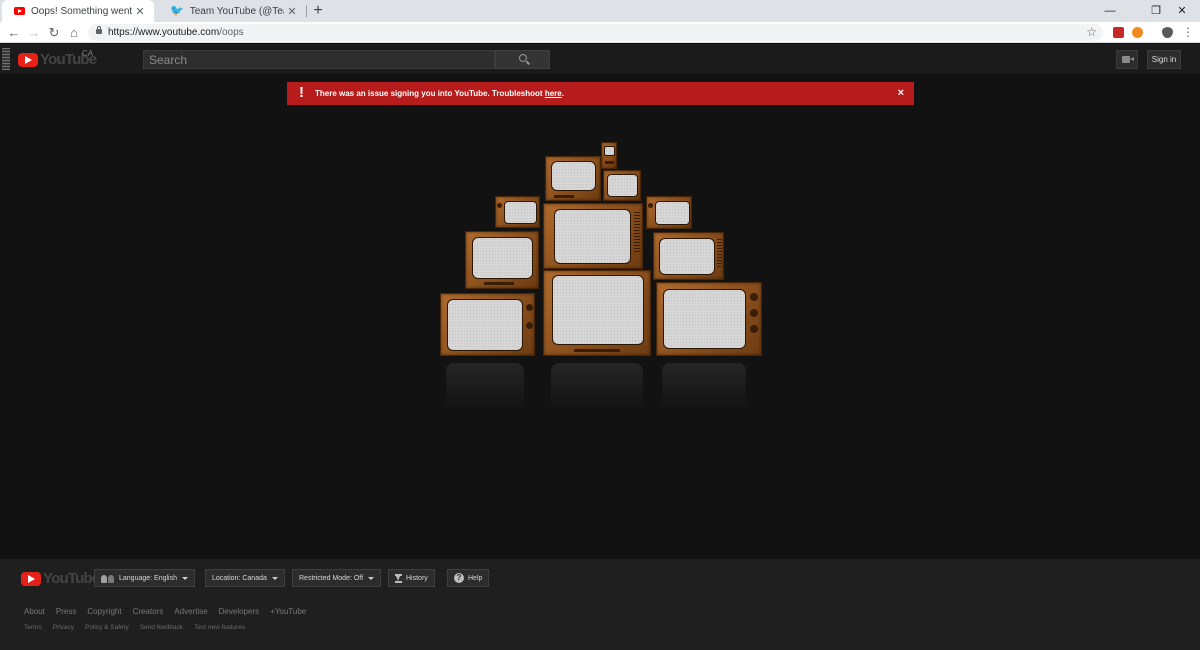 The height and width of the screenshot is (650, 1200). What do you see at coordinates (177, 10) in the screenshot?
I see `twitter-favicon-icon: 🐦` at bounding box center [177, 10].